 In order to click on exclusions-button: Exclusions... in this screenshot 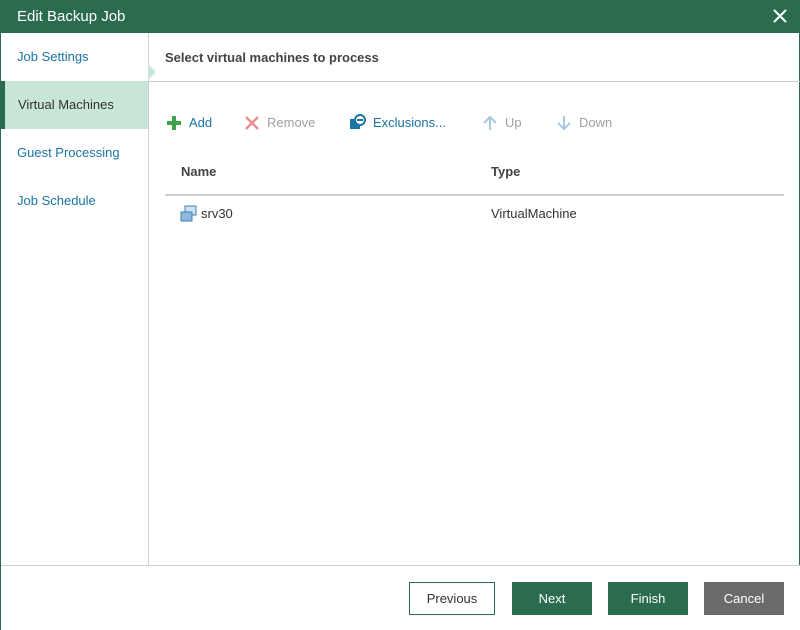, I will do `click(401, 123)`.